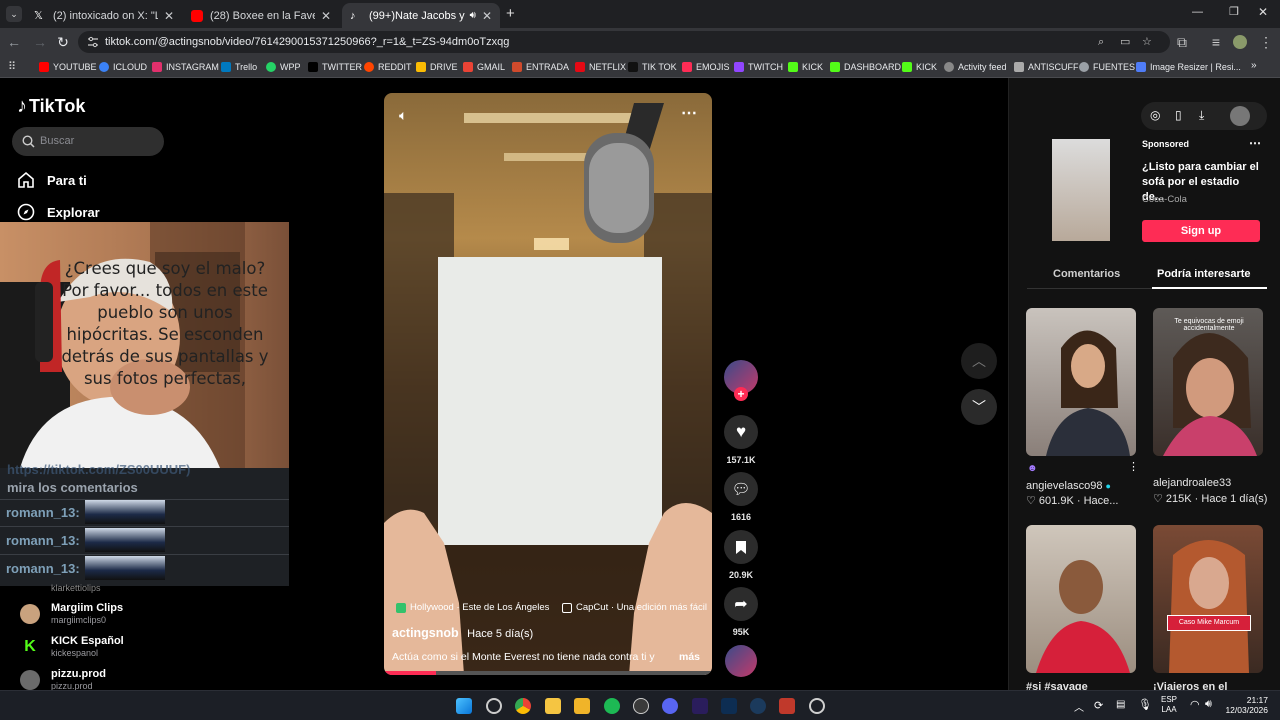  What do you see at coordinates (473, 15) in the screenshot?
I see `speaker-icon: 🔊︎` at bounding box center [473, 15].